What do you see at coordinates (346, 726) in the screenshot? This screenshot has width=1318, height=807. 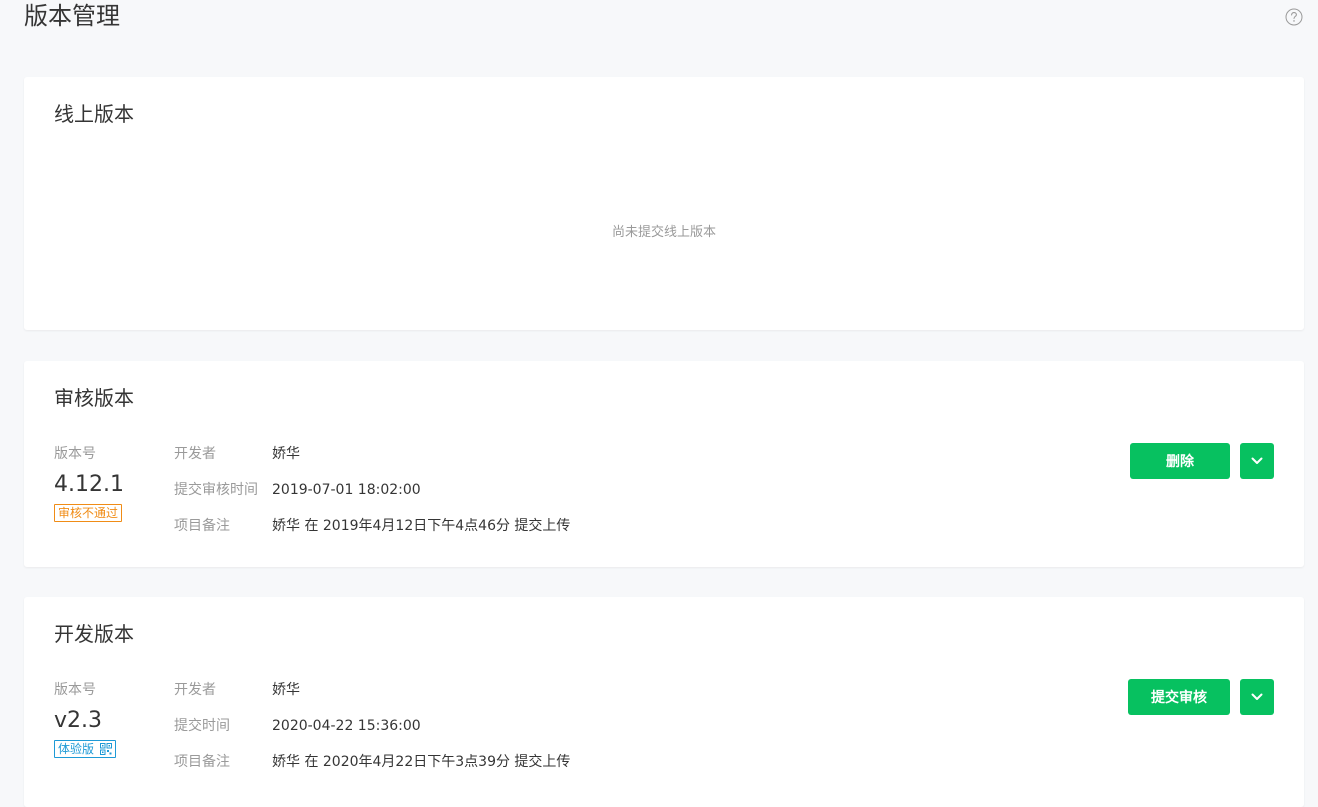 I see `info-value: 2020-04-22 15:36:00` at bounding box center [346, 726].